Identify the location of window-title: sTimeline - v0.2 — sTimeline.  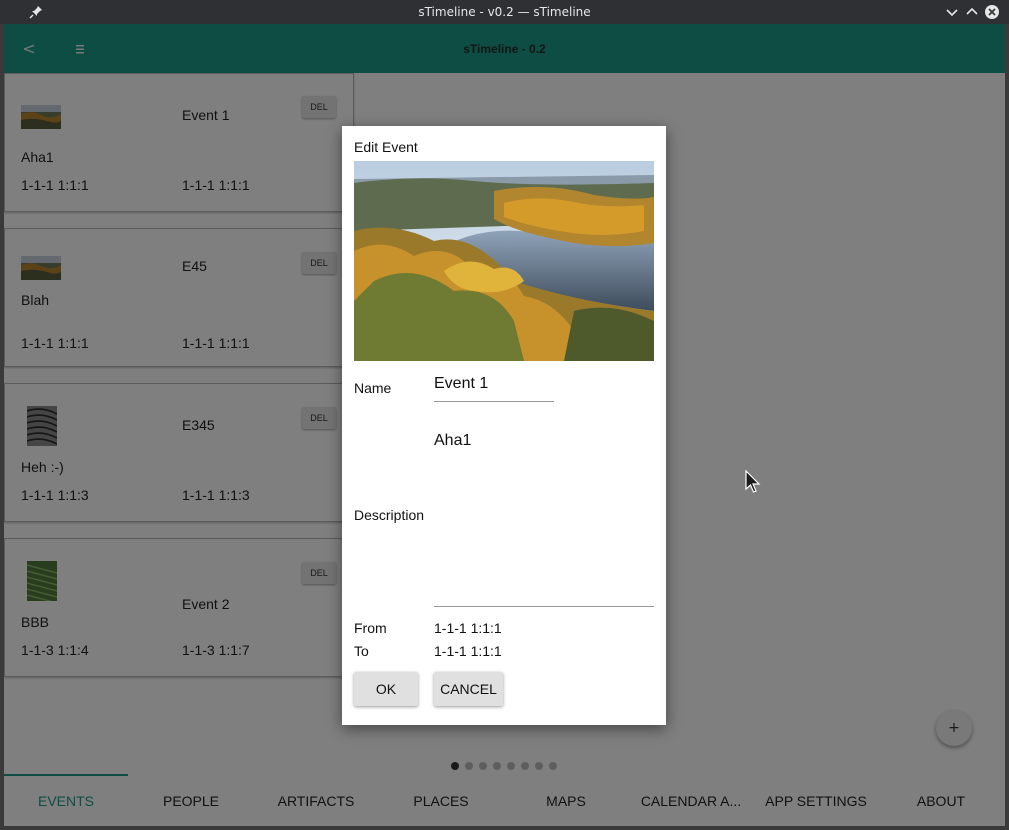
(504, 12).